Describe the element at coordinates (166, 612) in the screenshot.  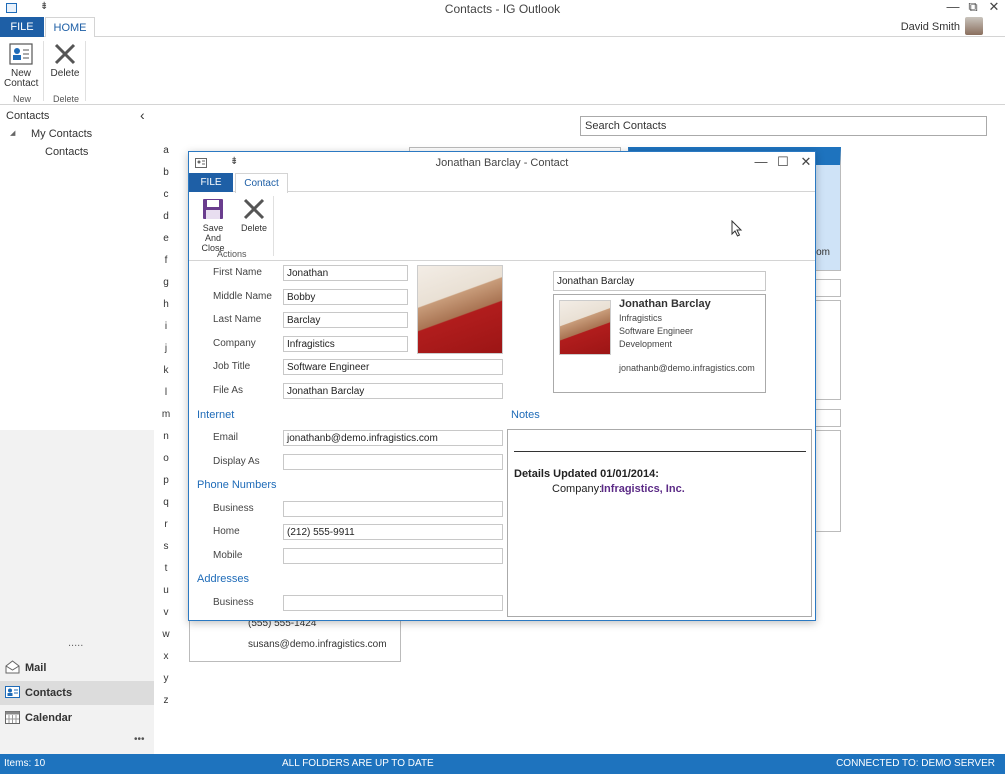
I see `alpha-v: v` at that location.